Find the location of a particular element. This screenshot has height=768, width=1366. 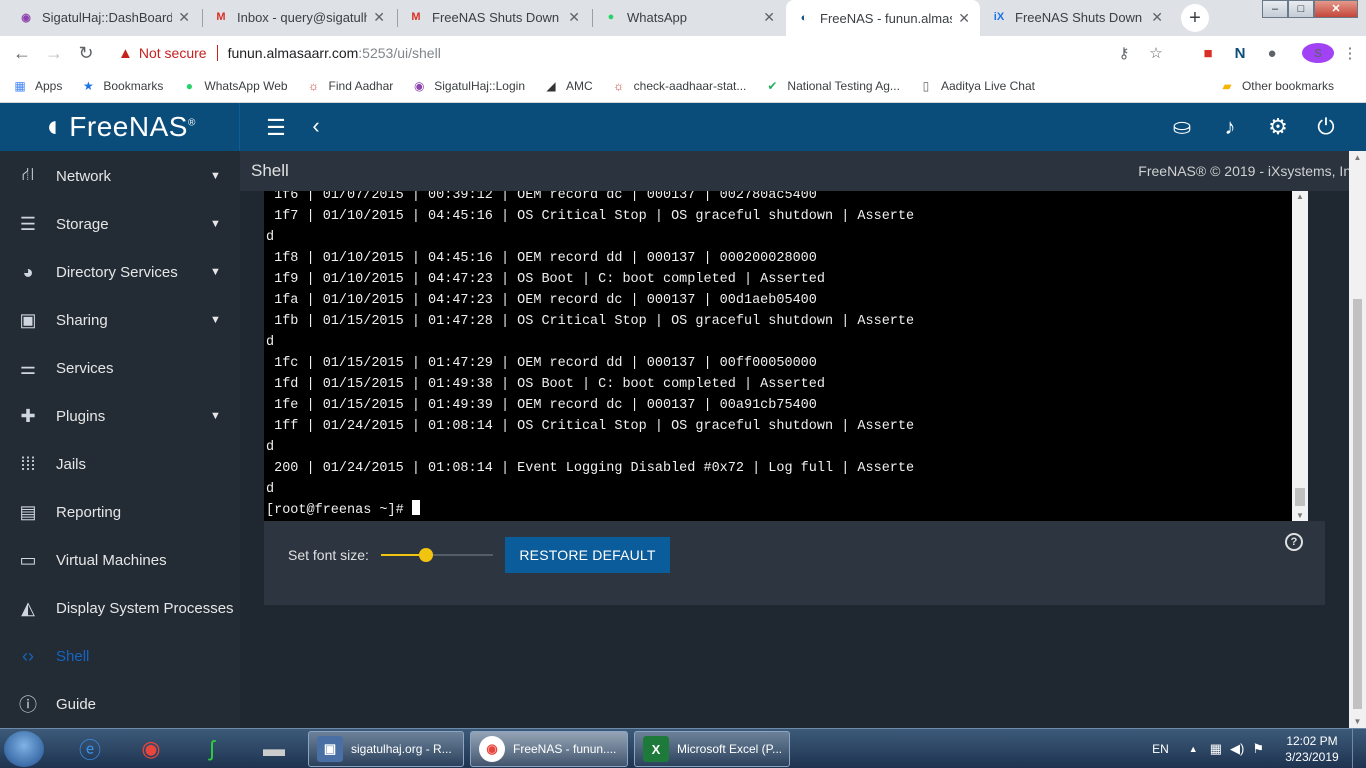

flag-icon: ⚑ is located at coordinates (1258, 749).